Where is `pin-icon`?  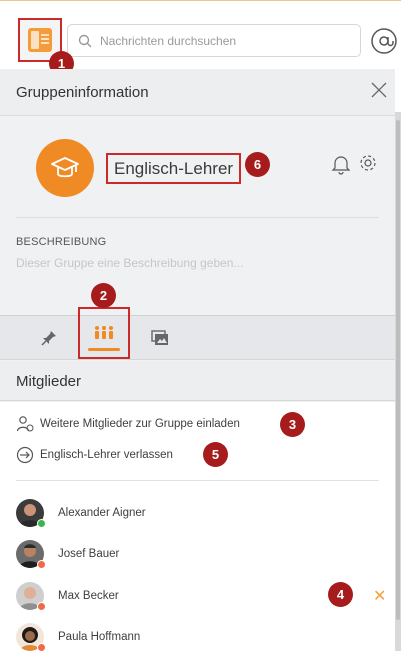 pin-icon is located at coordinates (48, 338).